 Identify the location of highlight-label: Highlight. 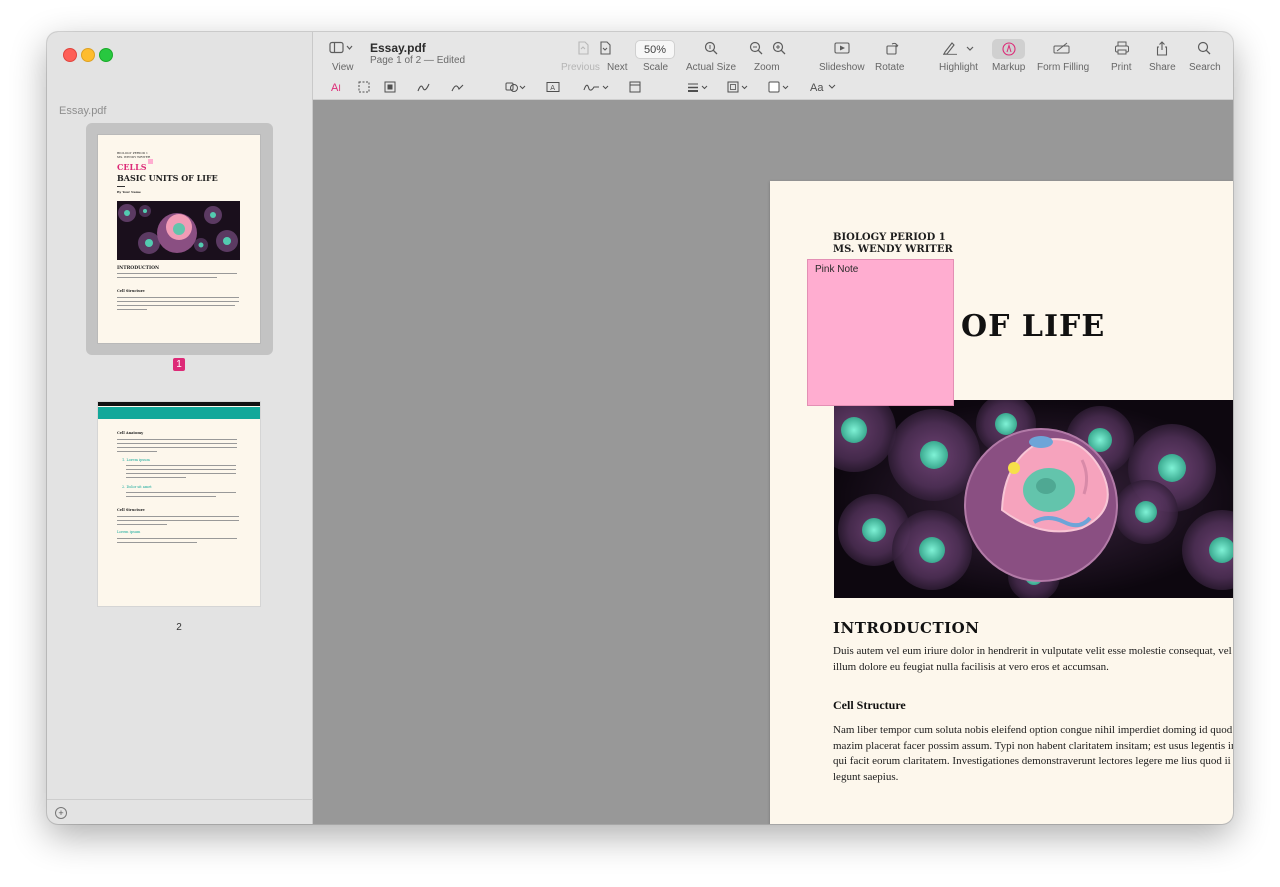
(958, 67).